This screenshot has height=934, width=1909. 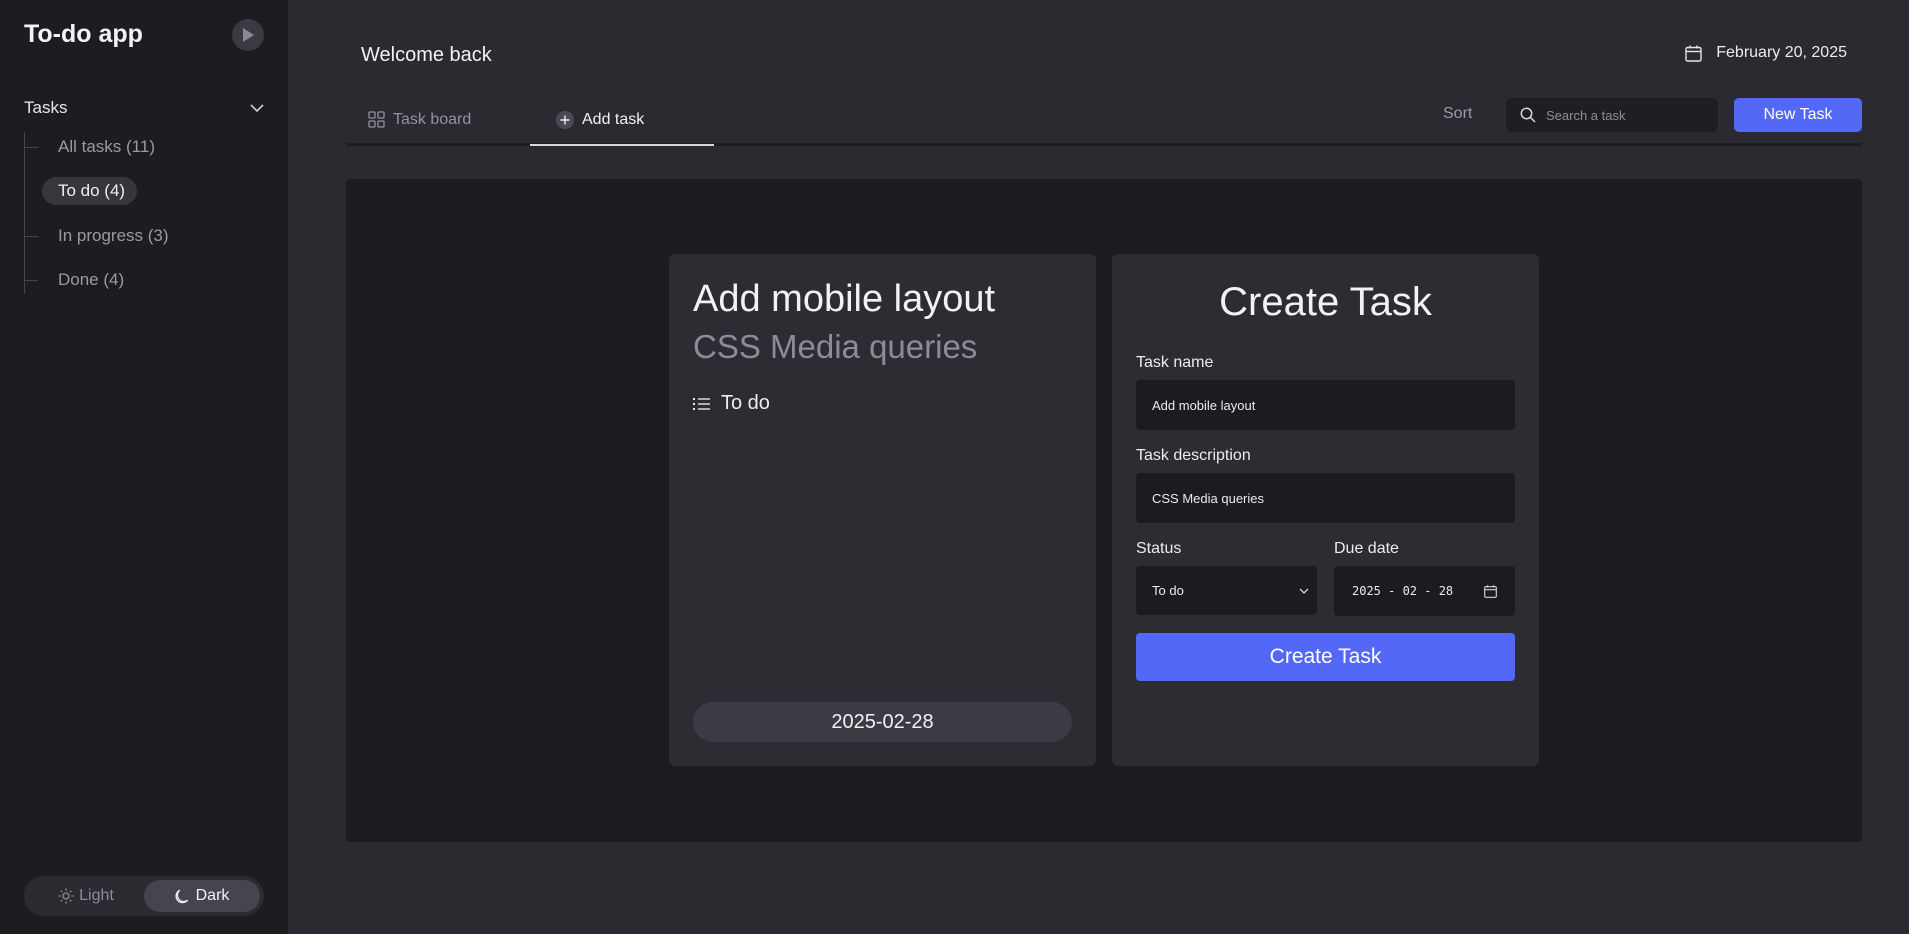 I want to click on search-icon, so click(x=1528, y=115).